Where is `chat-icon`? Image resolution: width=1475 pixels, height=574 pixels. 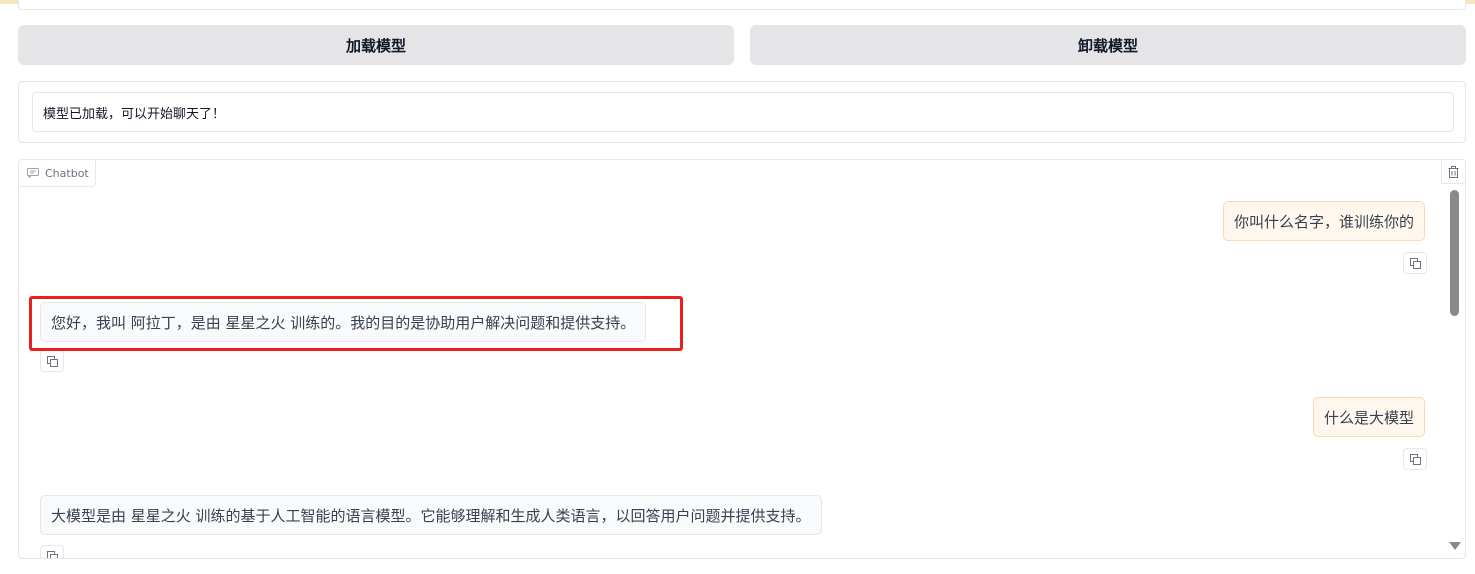 chat-icon is located at coordinates (33, 173).